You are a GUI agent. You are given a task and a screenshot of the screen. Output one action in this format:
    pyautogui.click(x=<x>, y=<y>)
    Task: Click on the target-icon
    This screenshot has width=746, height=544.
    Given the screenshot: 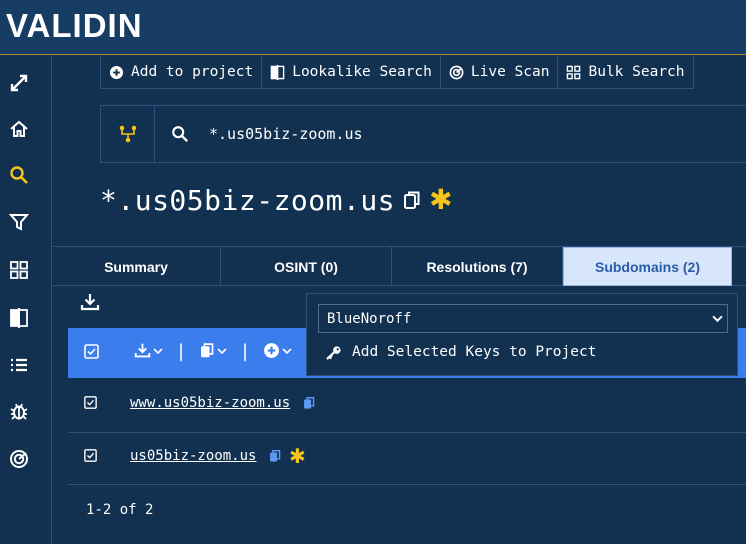 What is the action you would take?
    pyautogui.click(x=19, y=459)
    